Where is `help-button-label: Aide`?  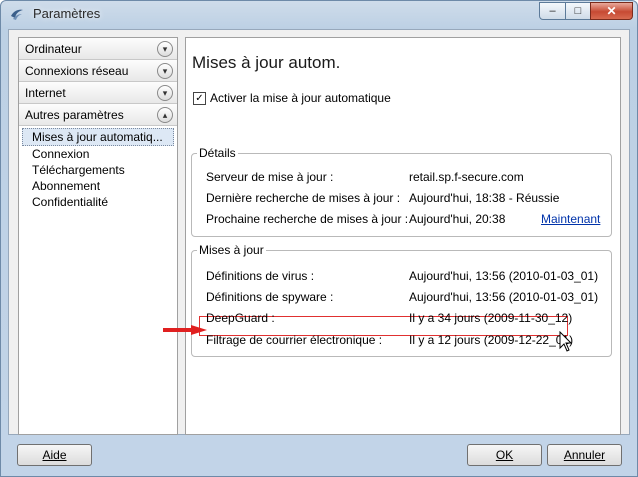 help-button-label: Aide is located at coordinates (54, 455).